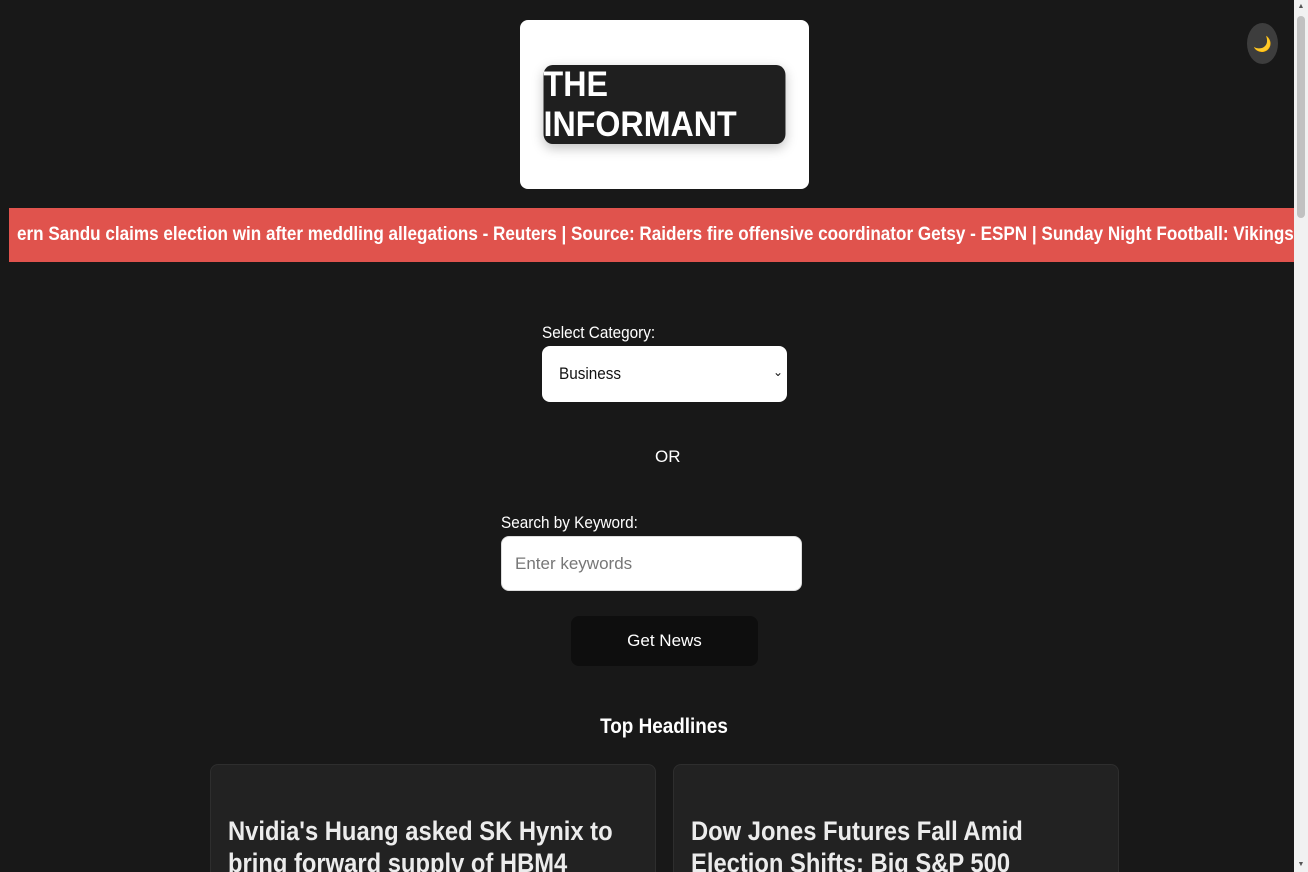  I want to click on or-divider-text: OR, so click(668, 456).